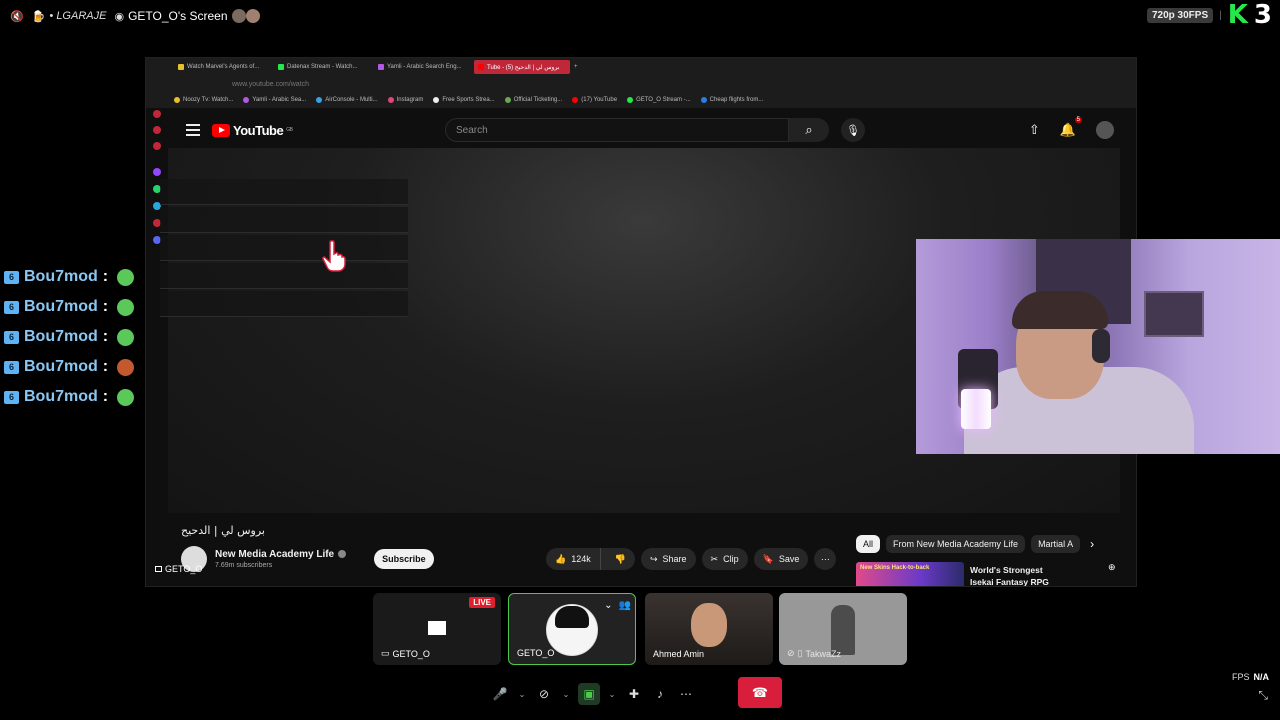  Describe the element at coordinates (437, 629) in the screenshot. I see `participant-tile: LIVE ▭ GETO_O` at that location.